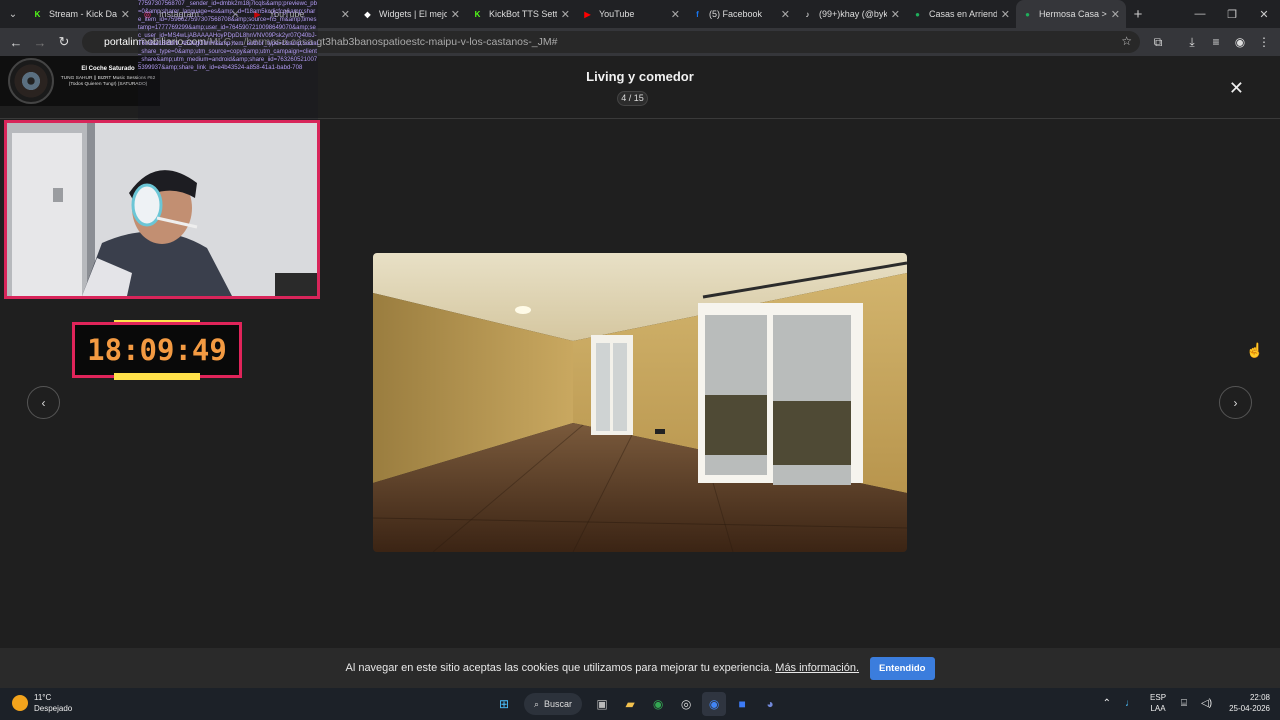 The width and height of the screenshot is (1280, 720). I want to click on taskbar-date: 25-04-2026, so click(1249, 708).